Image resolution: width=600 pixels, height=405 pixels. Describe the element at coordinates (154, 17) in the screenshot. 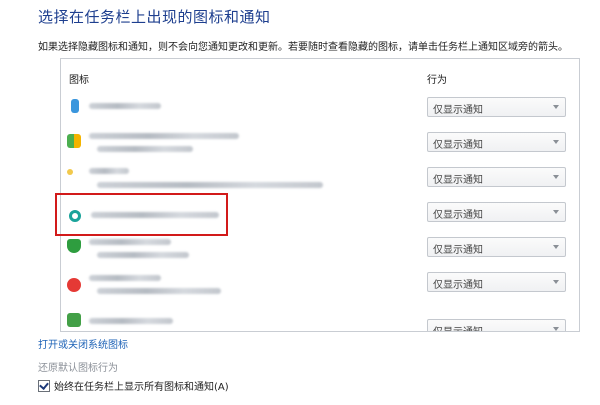

I see `page-title: 选择在任务栏上出现的图标和通知` at that location.